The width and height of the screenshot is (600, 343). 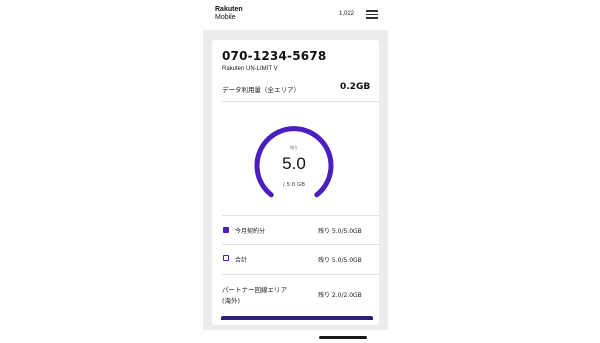 I want to click on points-count: 1,022, so click(x=346, y=14).